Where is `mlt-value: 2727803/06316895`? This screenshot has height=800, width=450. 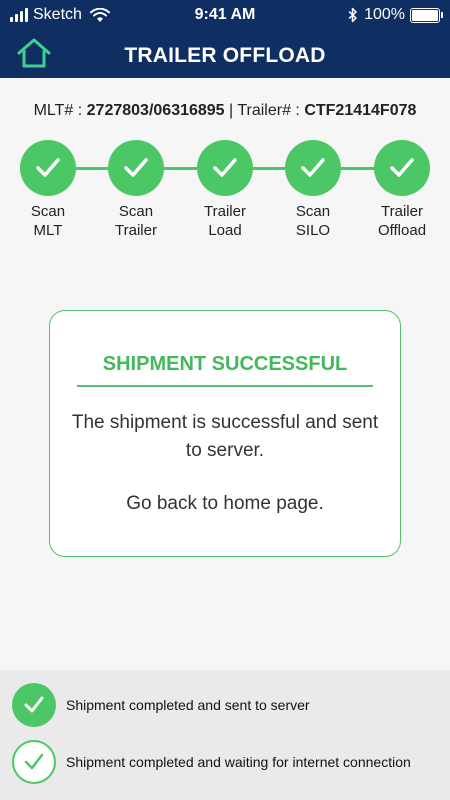 mlt-value: 2727803/06316895 is located at coordinates (155, 110).